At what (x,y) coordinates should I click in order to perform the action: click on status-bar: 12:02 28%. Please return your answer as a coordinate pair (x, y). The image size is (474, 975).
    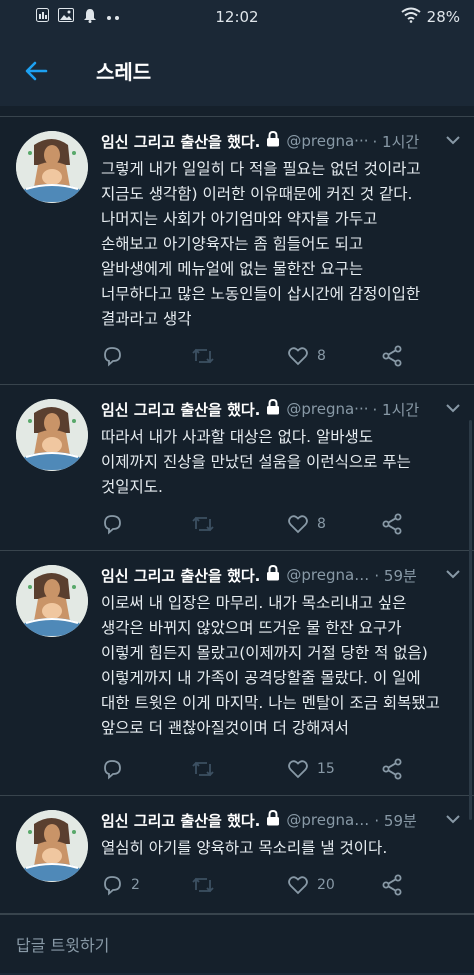
    Looking at the image, I should click on (237, 17).